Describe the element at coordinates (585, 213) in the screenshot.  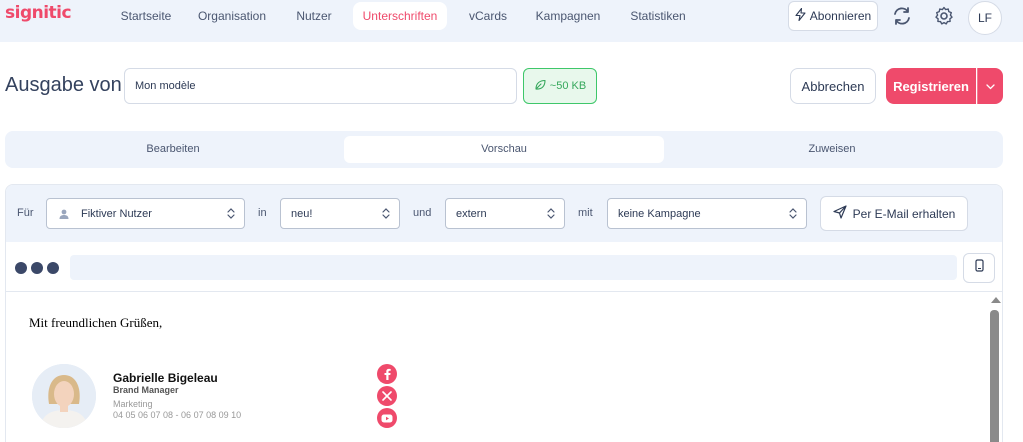
I see `filter-label-with: mit` at that location.